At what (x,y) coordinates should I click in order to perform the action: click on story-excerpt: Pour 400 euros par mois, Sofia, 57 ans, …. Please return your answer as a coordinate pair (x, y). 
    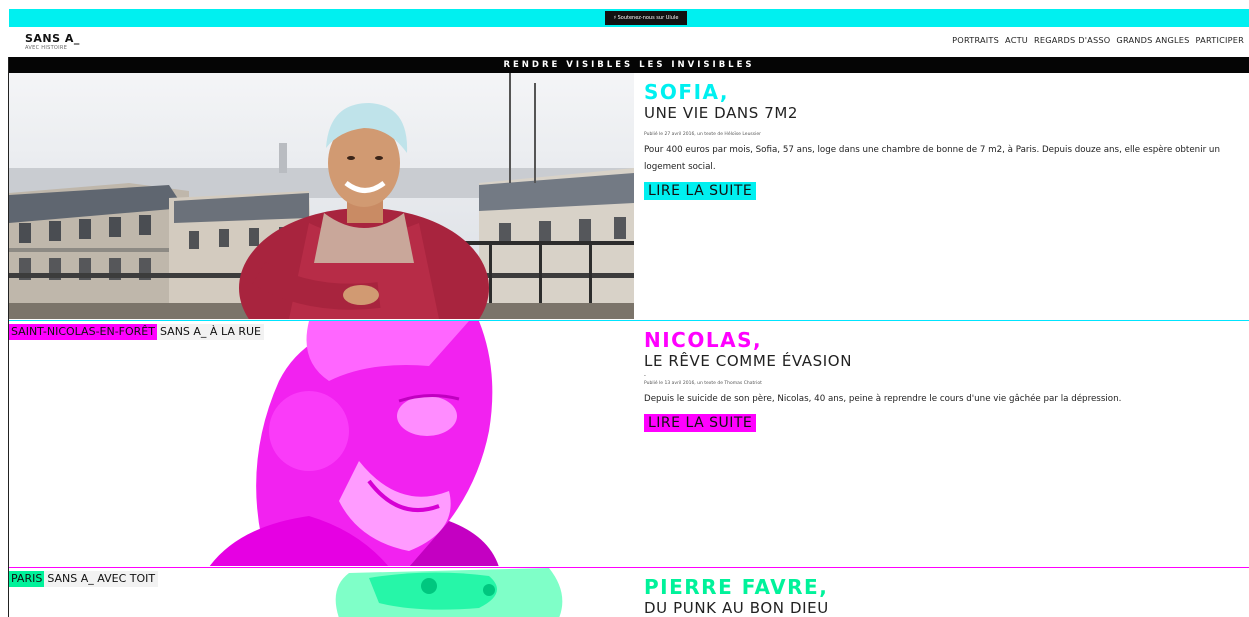
    Looking at the image, I should click on (932, 158).